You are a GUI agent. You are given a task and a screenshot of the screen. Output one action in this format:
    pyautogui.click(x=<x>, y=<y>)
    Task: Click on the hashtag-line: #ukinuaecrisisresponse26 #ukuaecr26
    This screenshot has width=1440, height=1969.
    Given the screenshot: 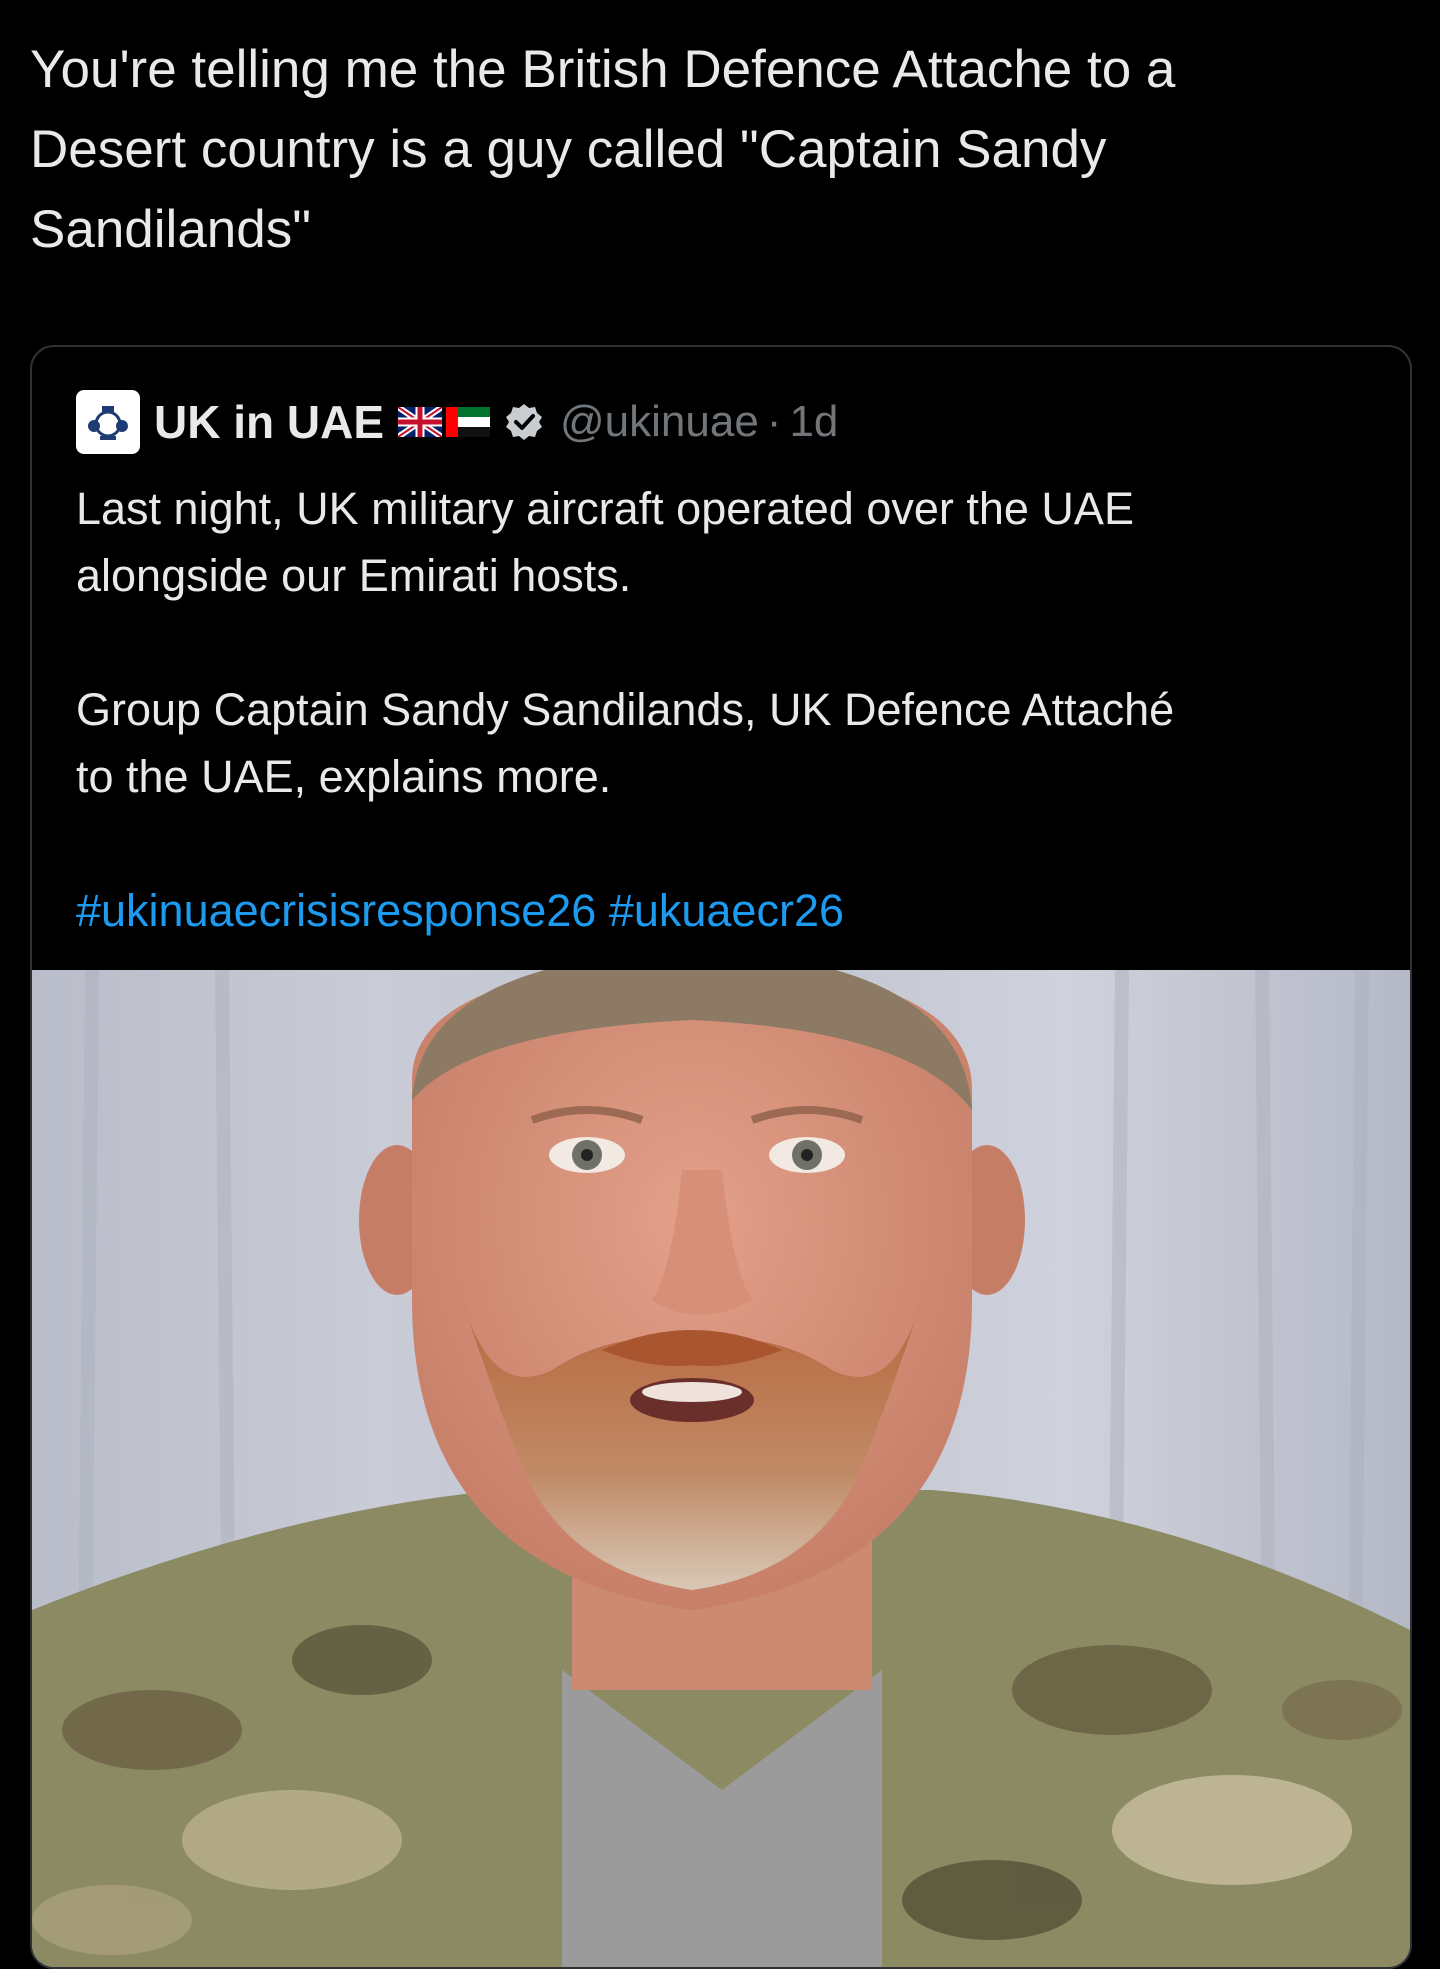 What is the action you would take?
    pyautogui.click(x=726, y=910)
    